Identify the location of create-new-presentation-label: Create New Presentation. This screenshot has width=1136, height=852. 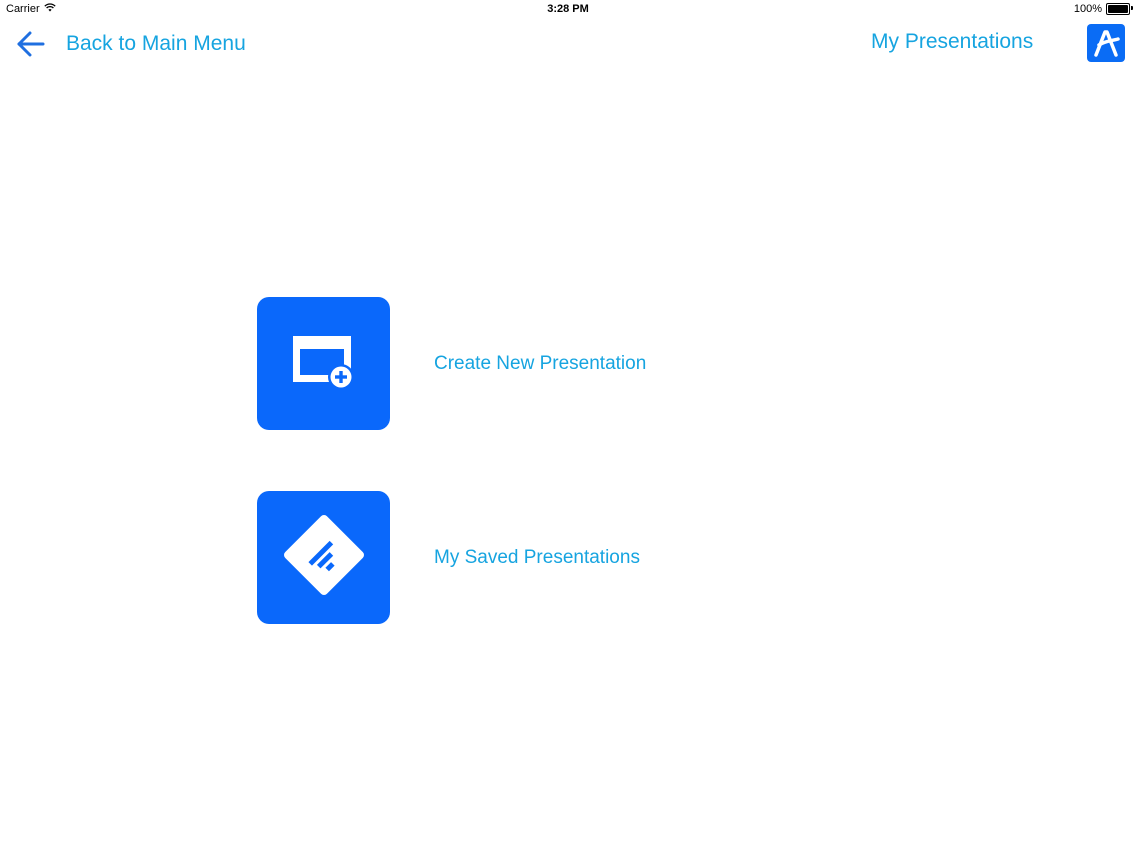
(540, 363).